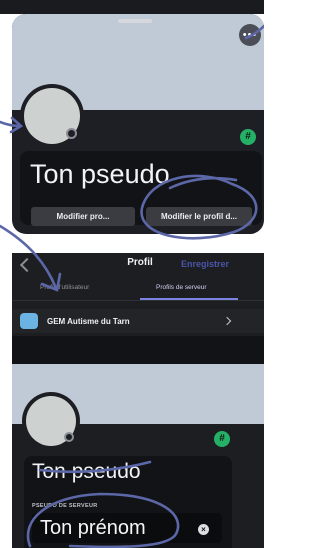 The image size is (320, 548). I want to click on server-nickname-value: Ton prénom, so click(93, 528).